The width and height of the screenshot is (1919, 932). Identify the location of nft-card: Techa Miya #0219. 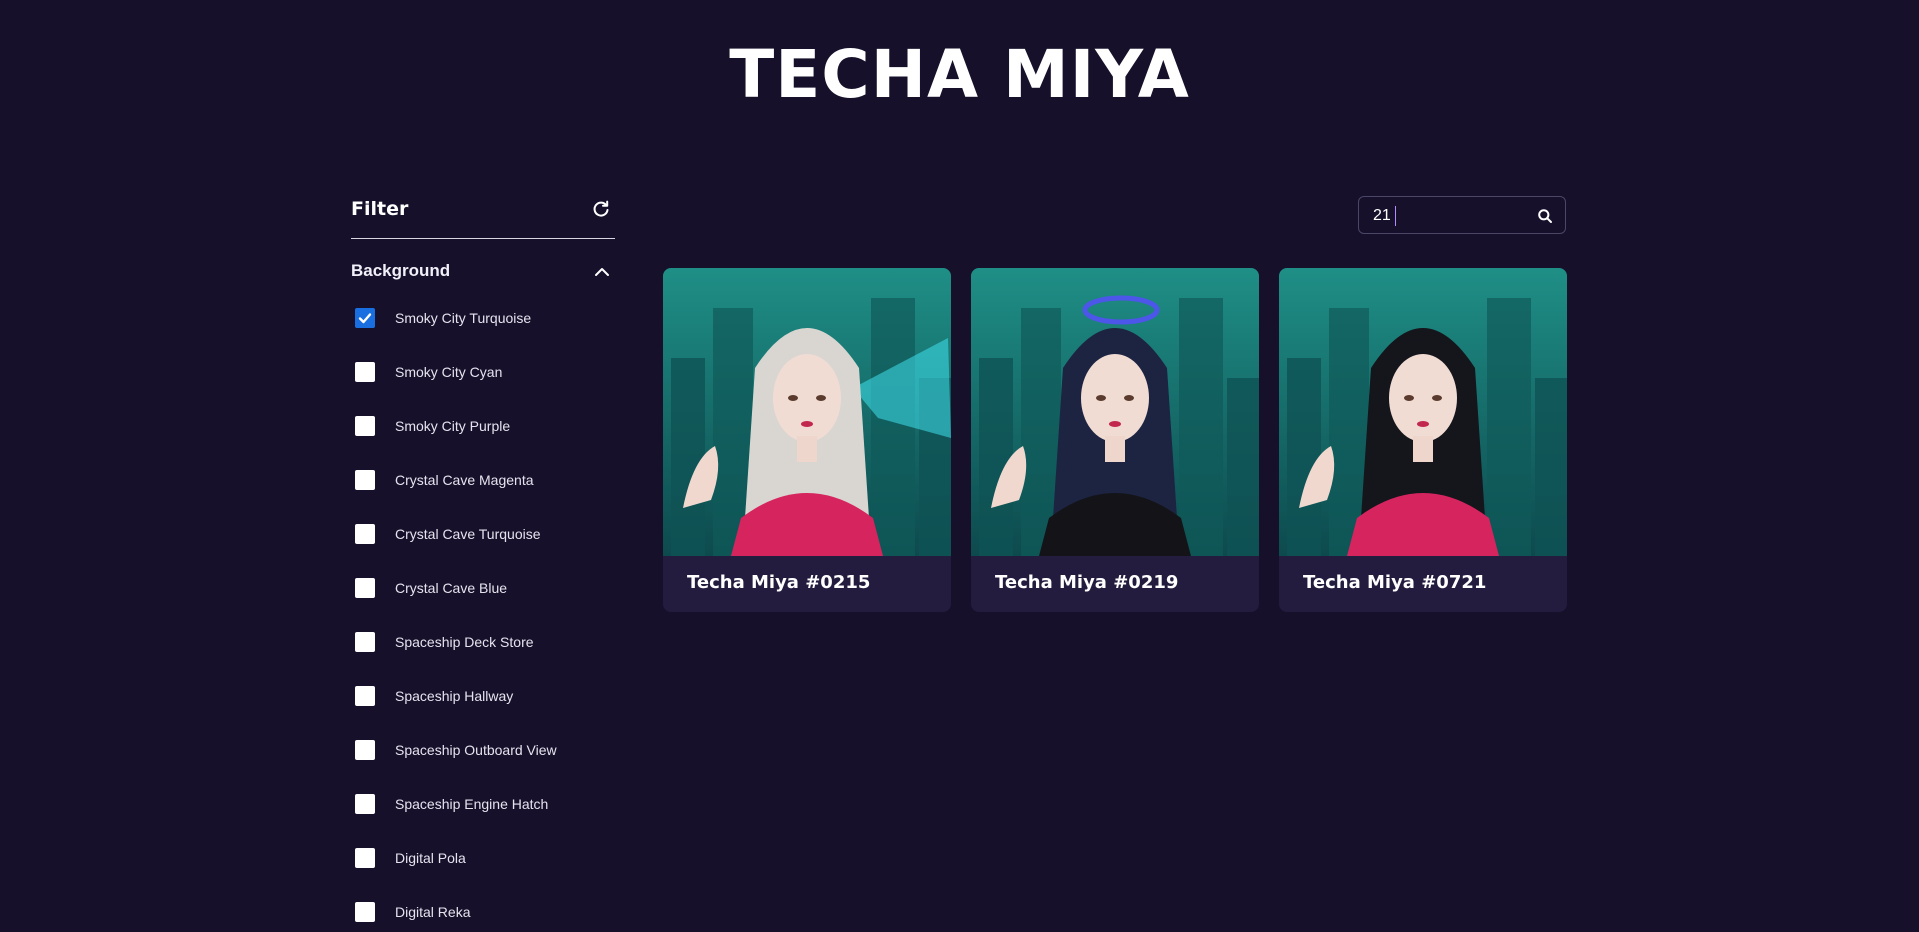
(1115, 440).